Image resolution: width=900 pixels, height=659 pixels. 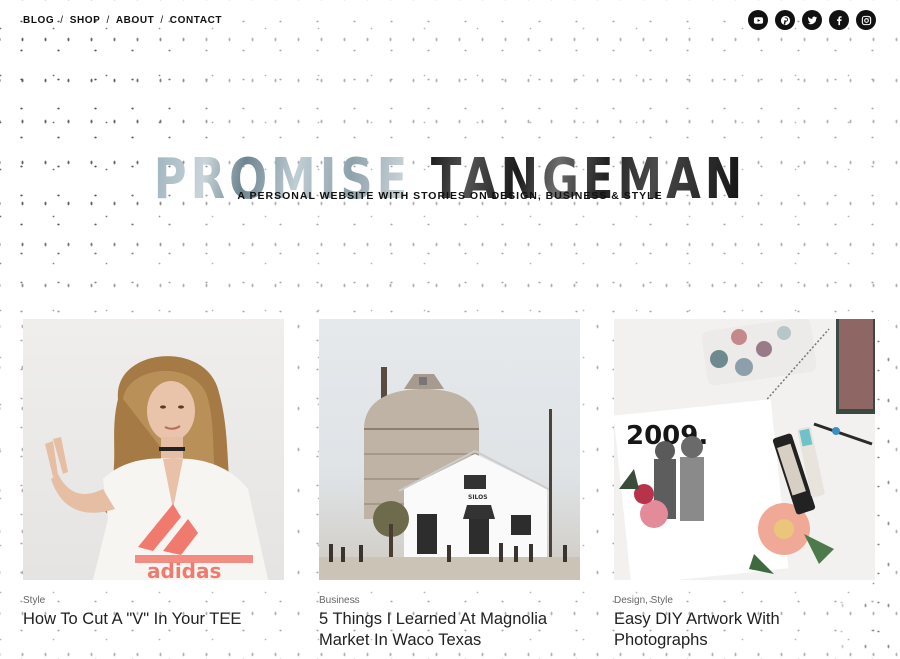 I want to click on facebook-icon, so click(x=839, y=20).